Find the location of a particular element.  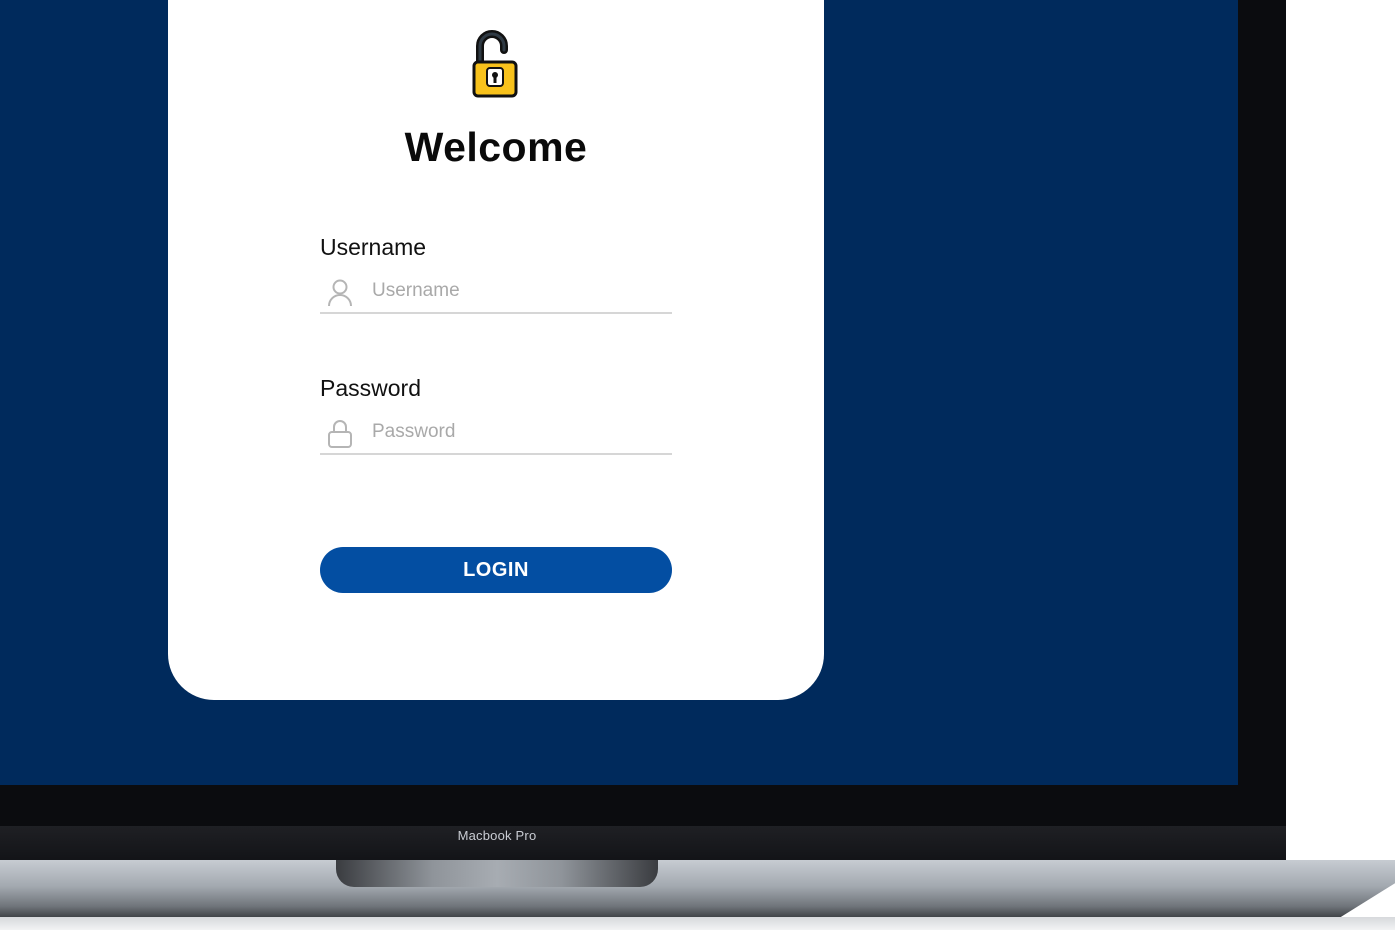

laptop-lid-notch is located at coordinates (497, 873).